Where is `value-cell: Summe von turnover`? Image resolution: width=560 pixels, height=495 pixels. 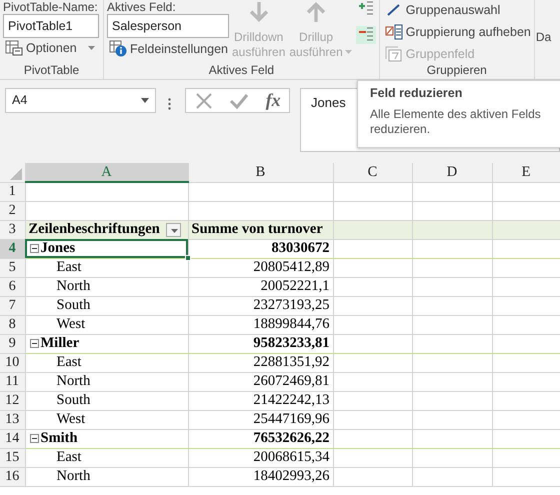 value-cell: Summe von turnover is located at coordinates (260, 229).